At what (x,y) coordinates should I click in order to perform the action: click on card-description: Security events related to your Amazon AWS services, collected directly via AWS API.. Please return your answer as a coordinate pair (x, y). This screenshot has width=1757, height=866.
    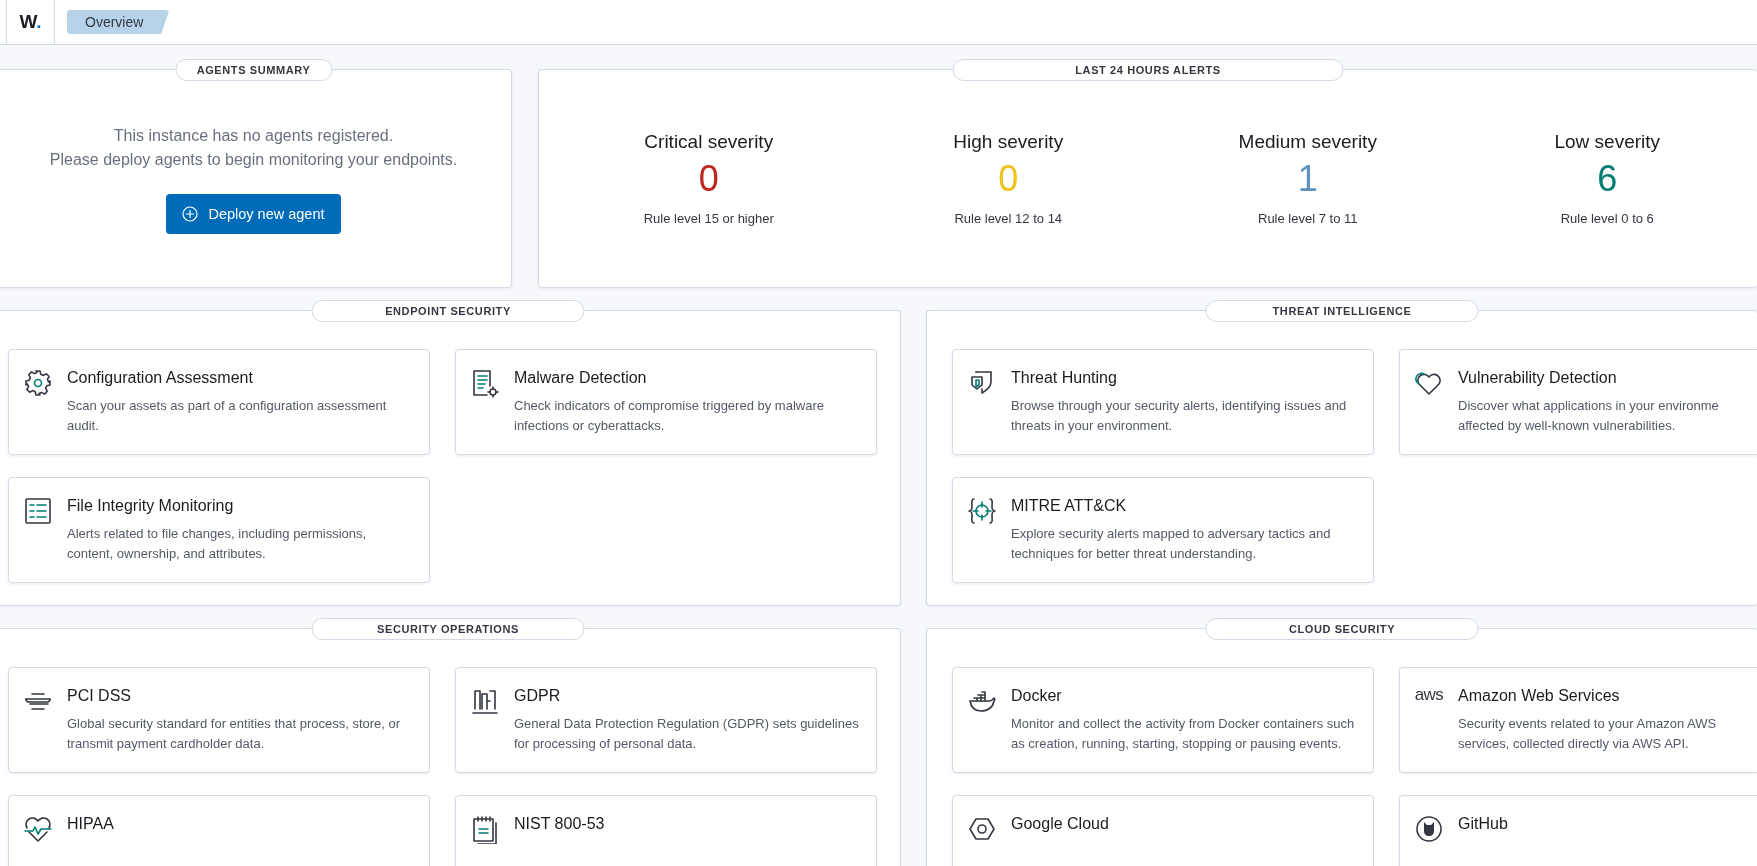
    Looking at the image, I should click on (1588, 734).